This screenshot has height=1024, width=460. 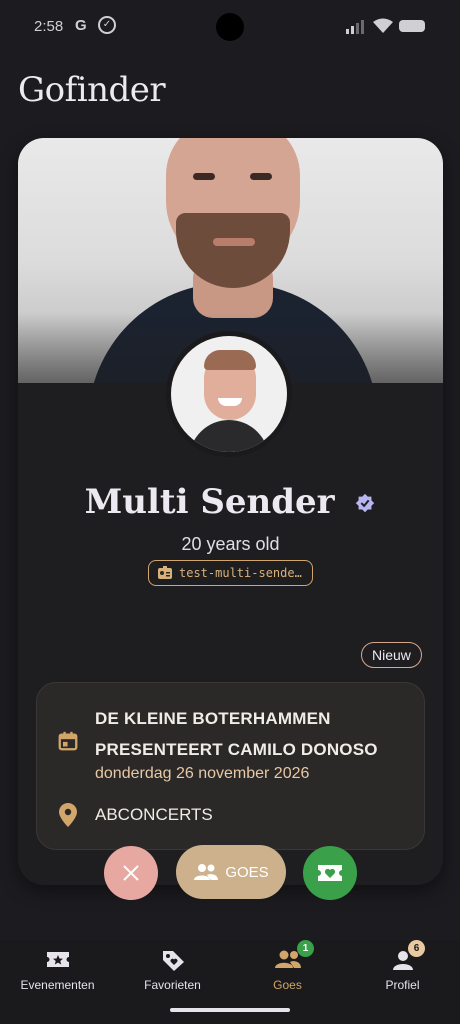 What do you see at coordinates (383, 25) in the screenshot?
I see `wifi-icon` at bounding box center [383, 25].